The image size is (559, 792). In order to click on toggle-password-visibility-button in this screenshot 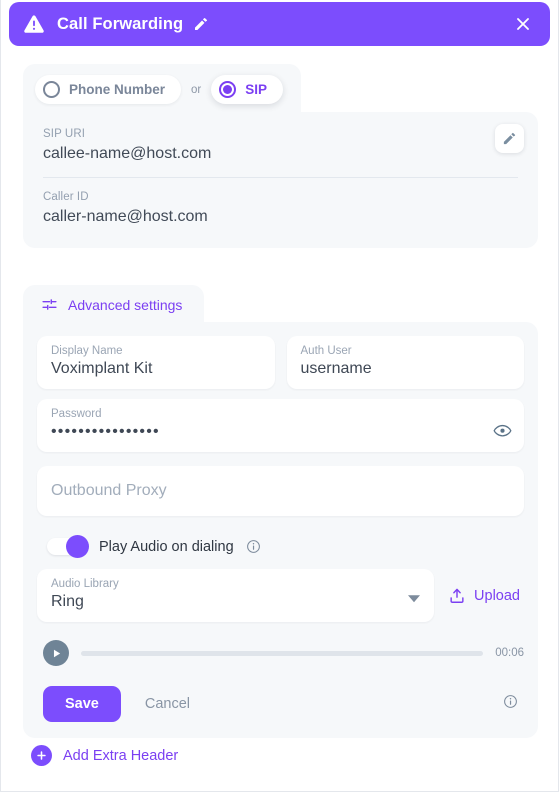, I will do `click(502, 433)`.